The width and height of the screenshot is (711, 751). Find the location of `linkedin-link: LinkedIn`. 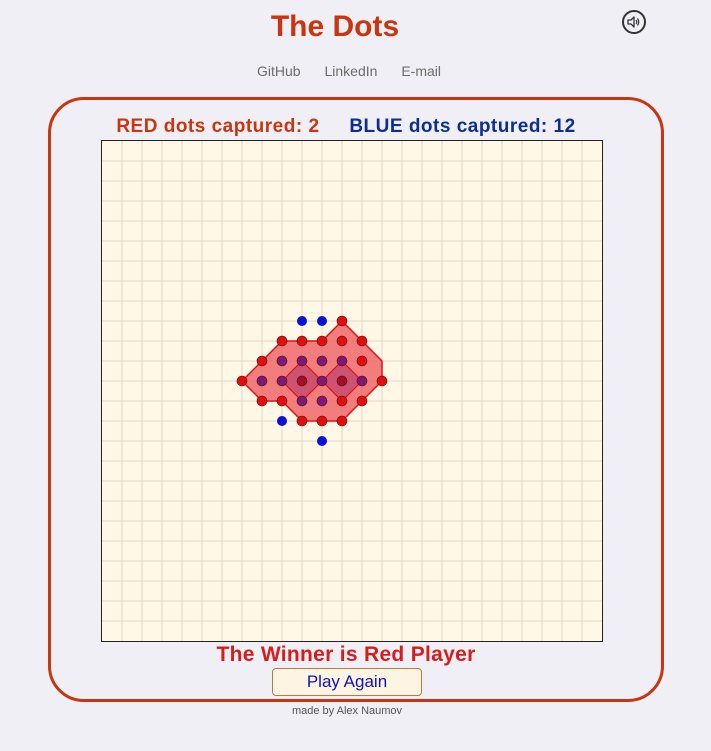

linkedin-link: LinkedIn is located at coordinates (350, 71).